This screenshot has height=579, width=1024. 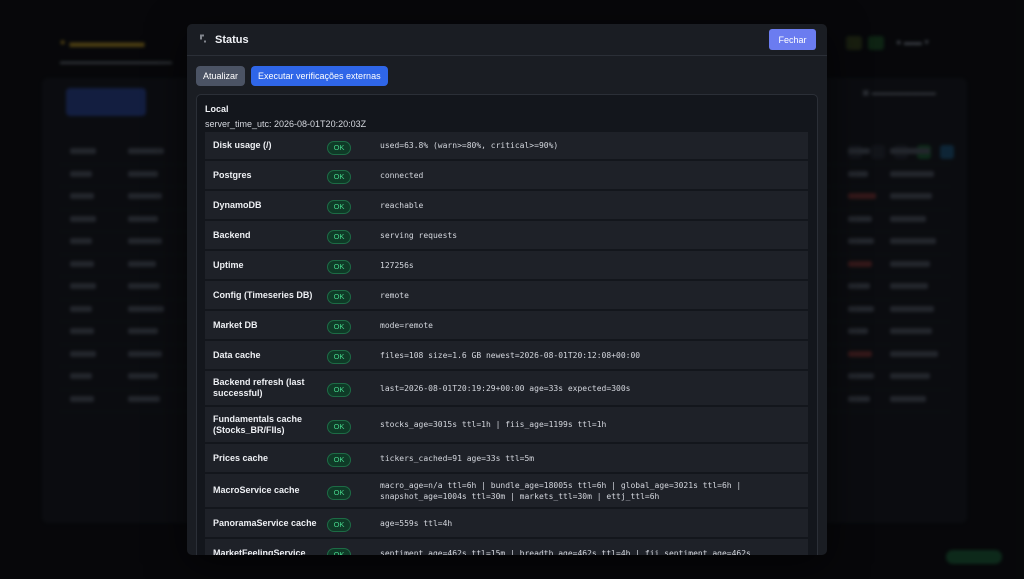 What do you see at coordinates (263, 294) in the screenshot?
I see `check-name: Config (Timeseries DB)` at bounding box center [263, 294].